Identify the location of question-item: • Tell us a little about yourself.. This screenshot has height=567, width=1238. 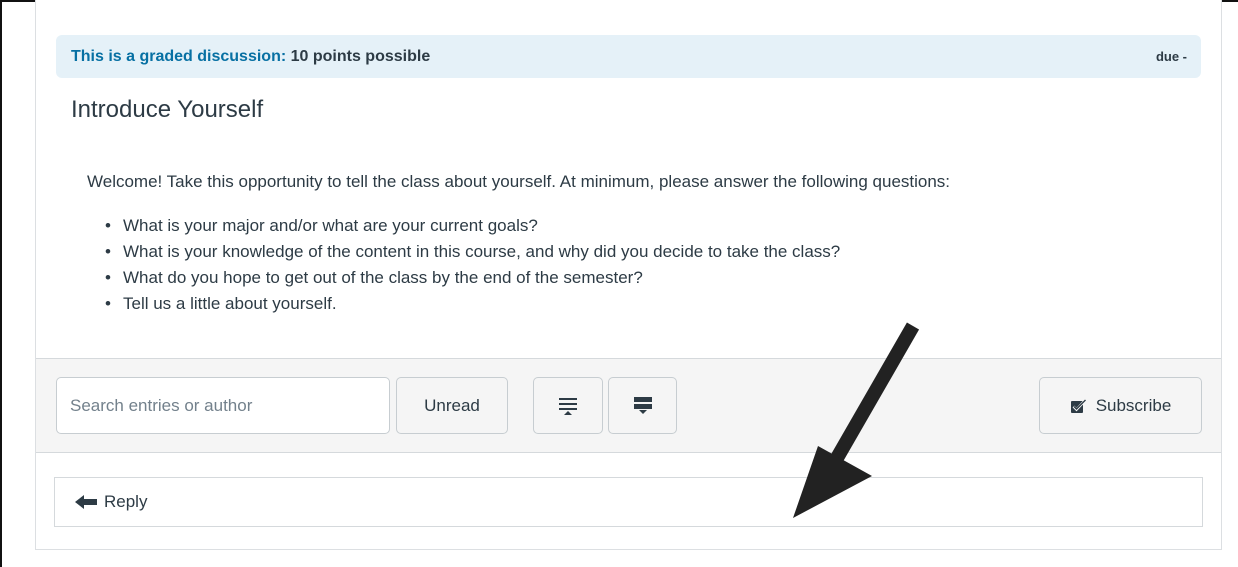
(472, 304).